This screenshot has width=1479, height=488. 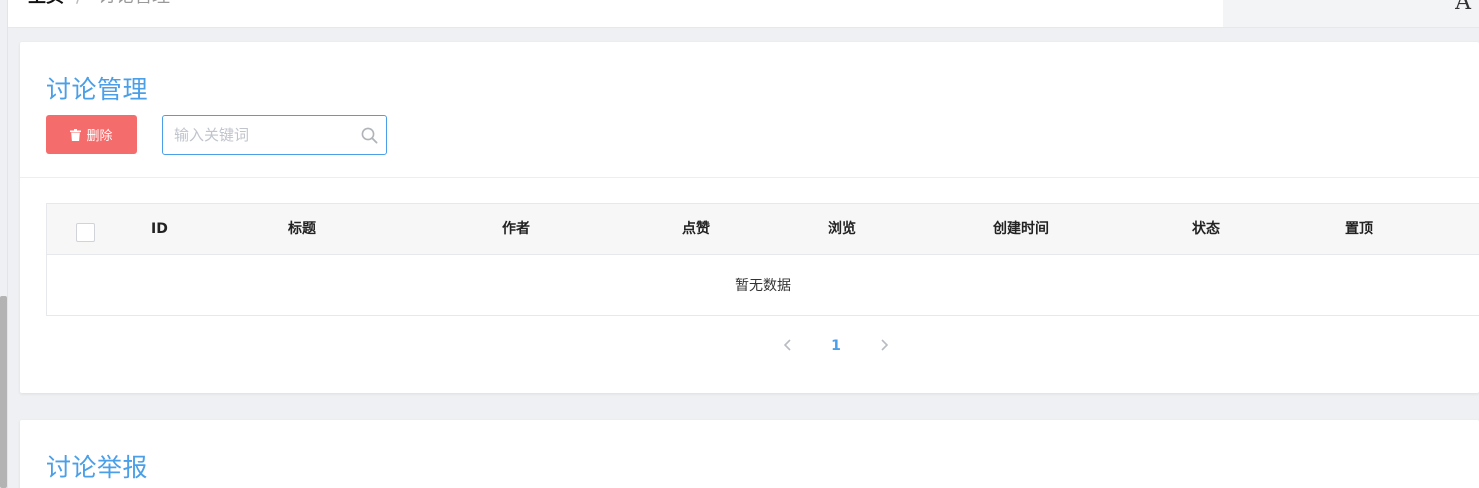 I want to click on chevron-right-icon, so click(x=884, y=345).